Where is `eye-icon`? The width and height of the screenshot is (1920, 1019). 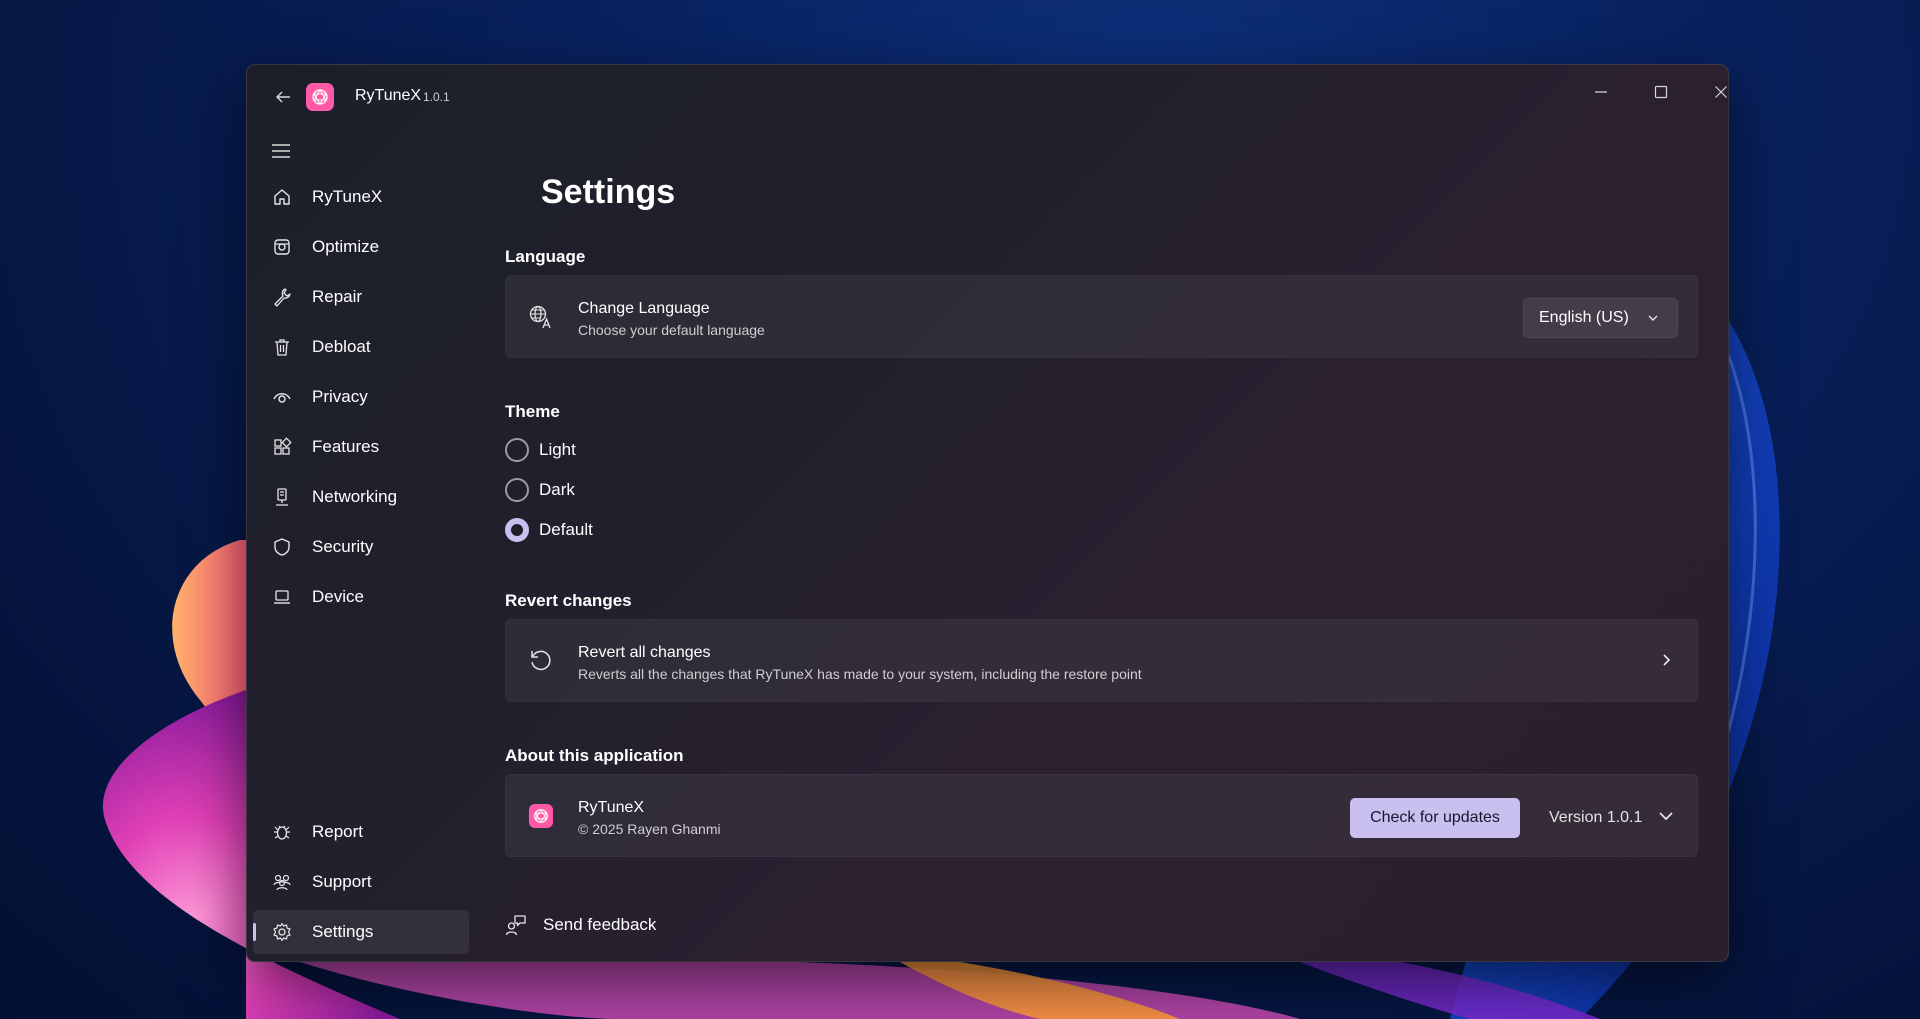
eye-icon is located at coordinates (282, 397).